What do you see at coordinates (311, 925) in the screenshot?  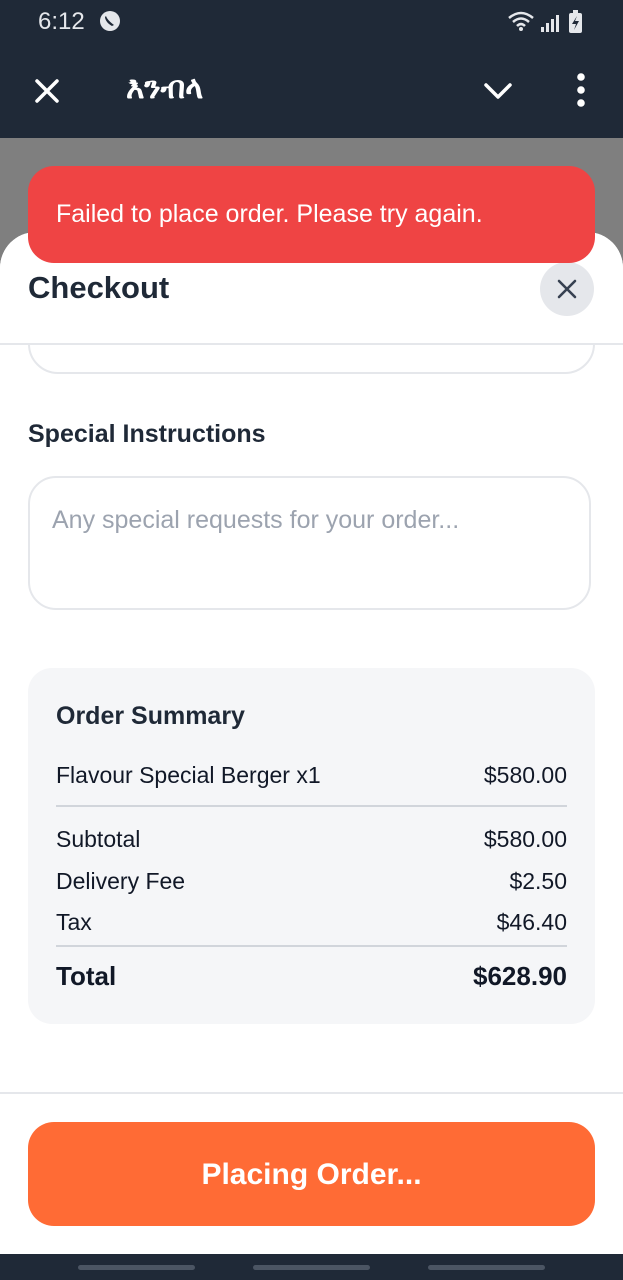 I see `tax-row: Tax $46.40` at bounding box center [311, 925].